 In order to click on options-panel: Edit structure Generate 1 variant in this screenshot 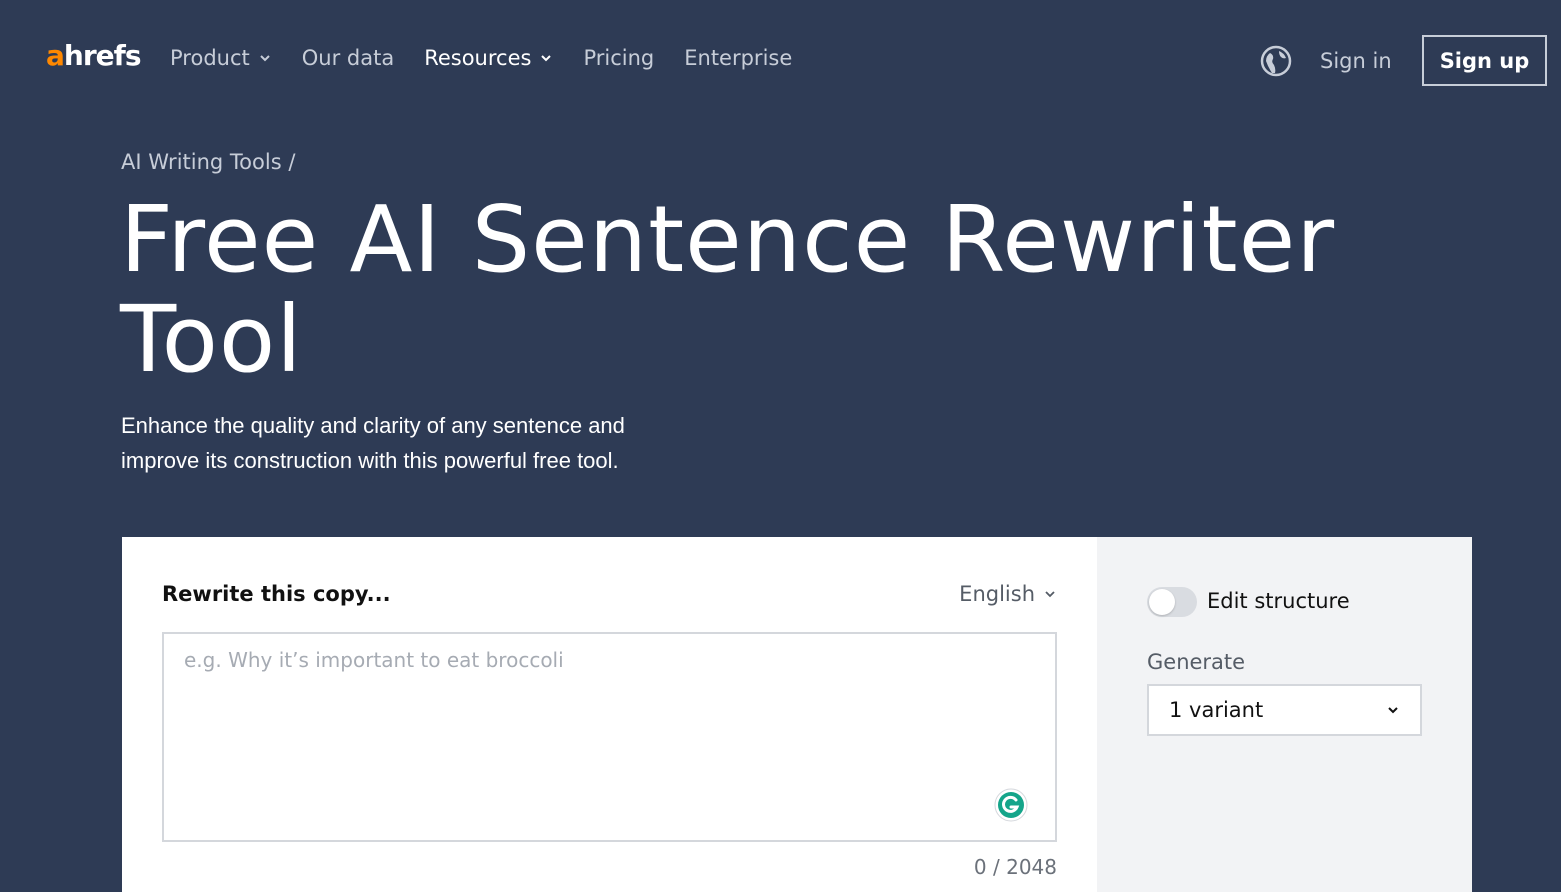, I will do `click(1284, 714)`.